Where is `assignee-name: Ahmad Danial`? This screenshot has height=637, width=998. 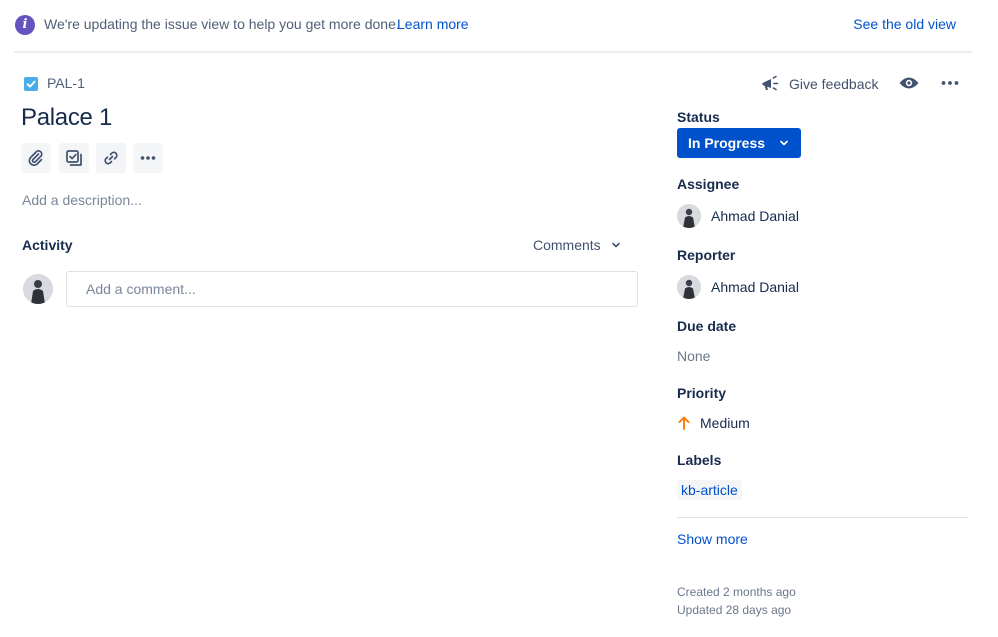 assignee-name: Ahmad Danial is located at coordinates (755, 216).